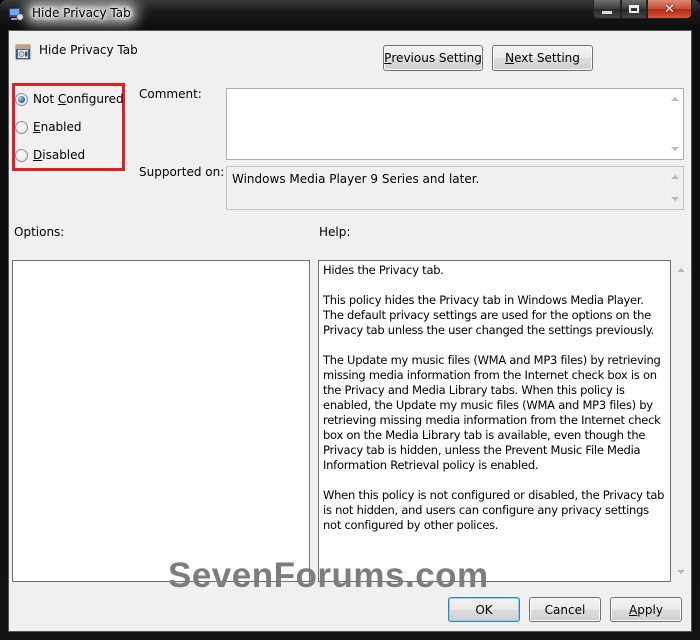 This screenshot has height=640, width=700. Describe the element at coordinates (674, 188) in the screenshot. I see `supported-on-scrollbar` at that location.